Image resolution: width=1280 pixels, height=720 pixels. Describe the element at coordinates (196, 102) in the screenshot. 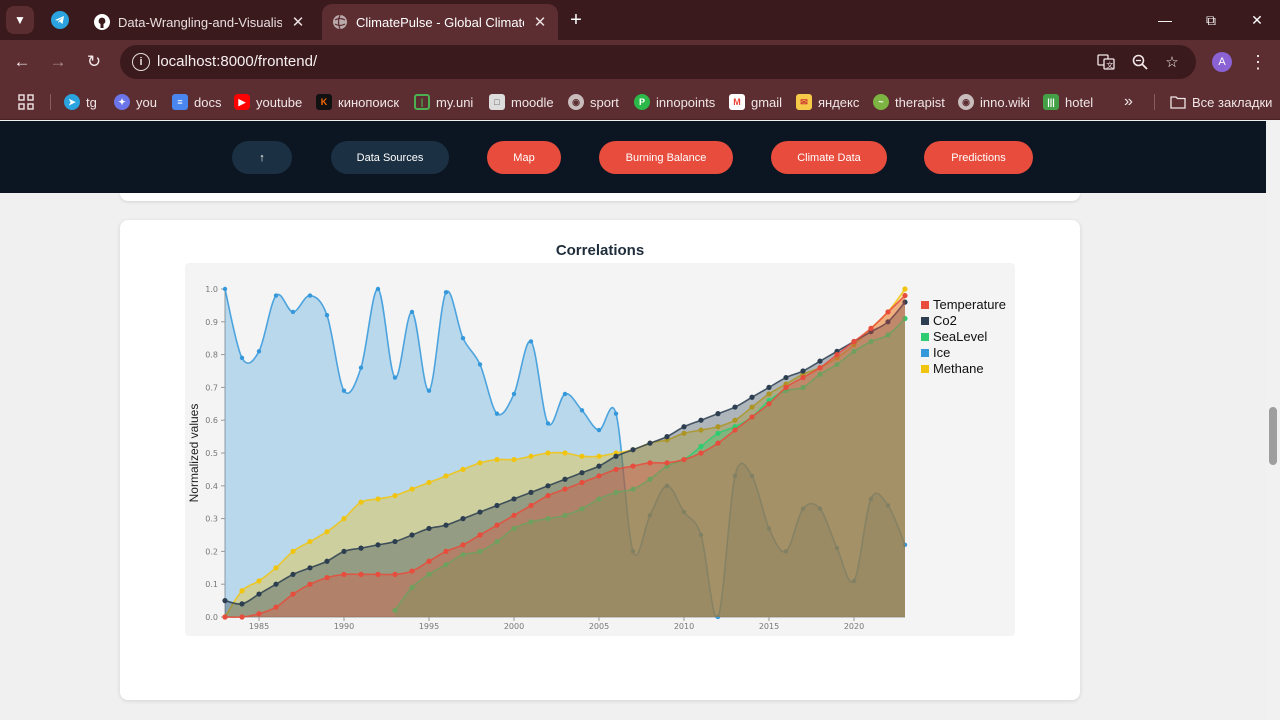

I see `bookmark-docs: ≡ docs` at that location.